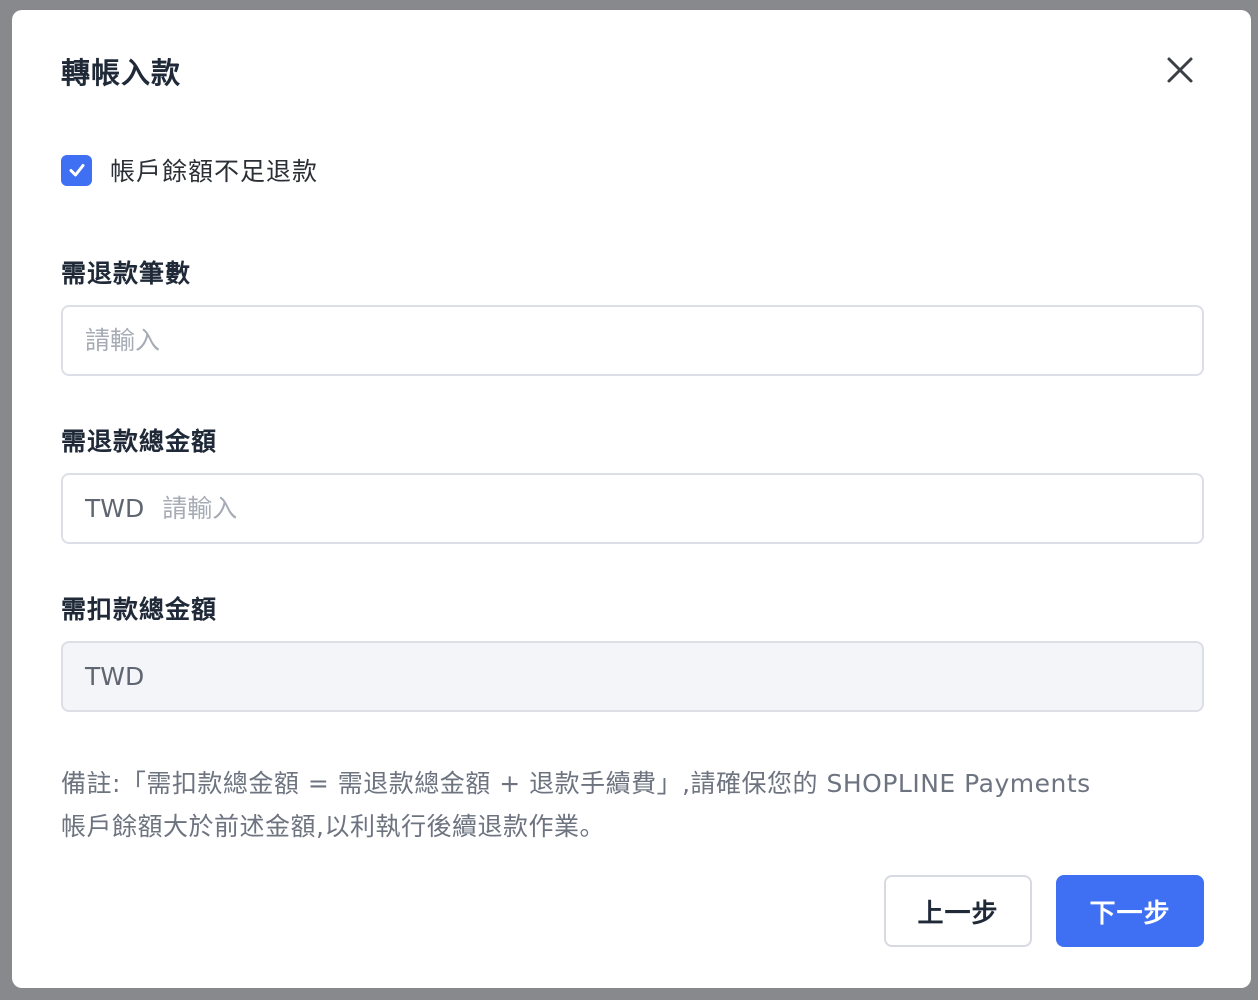  Describe the element at coordinates (1130, 911) in the screenshot. I see `next-button: 下一步` at that location.